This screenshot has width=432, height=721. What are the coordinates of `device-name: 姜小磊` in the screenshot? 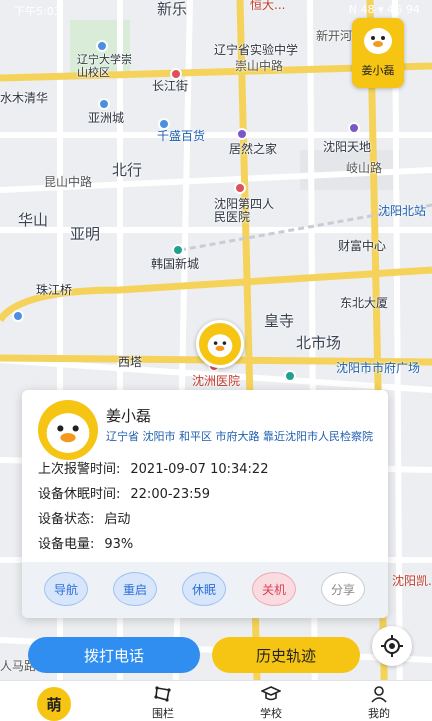 It's located at (129, 416).